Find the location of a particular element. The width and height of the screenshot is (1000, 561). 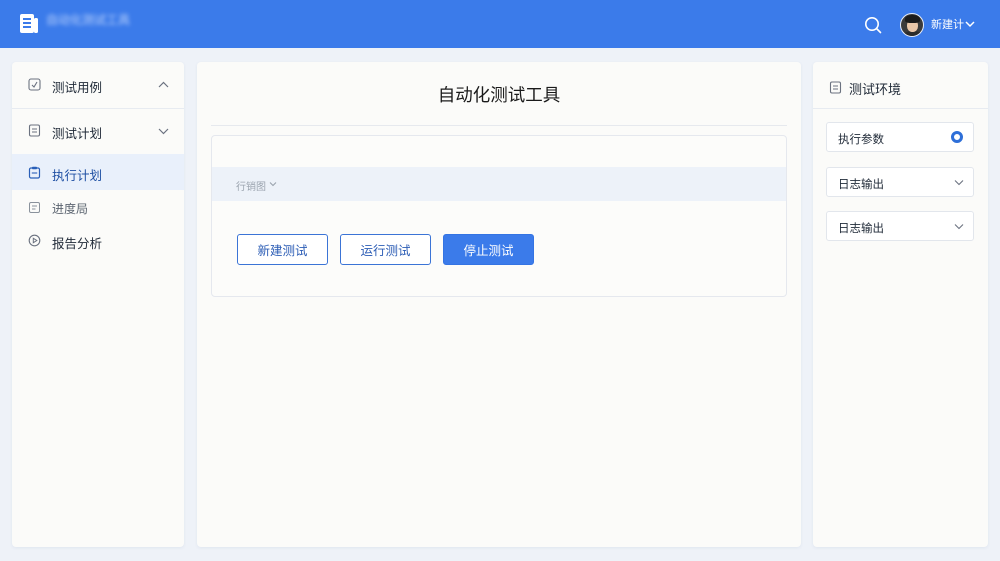

run-test-button: 运行测试 is located at coordinates (385, 249).